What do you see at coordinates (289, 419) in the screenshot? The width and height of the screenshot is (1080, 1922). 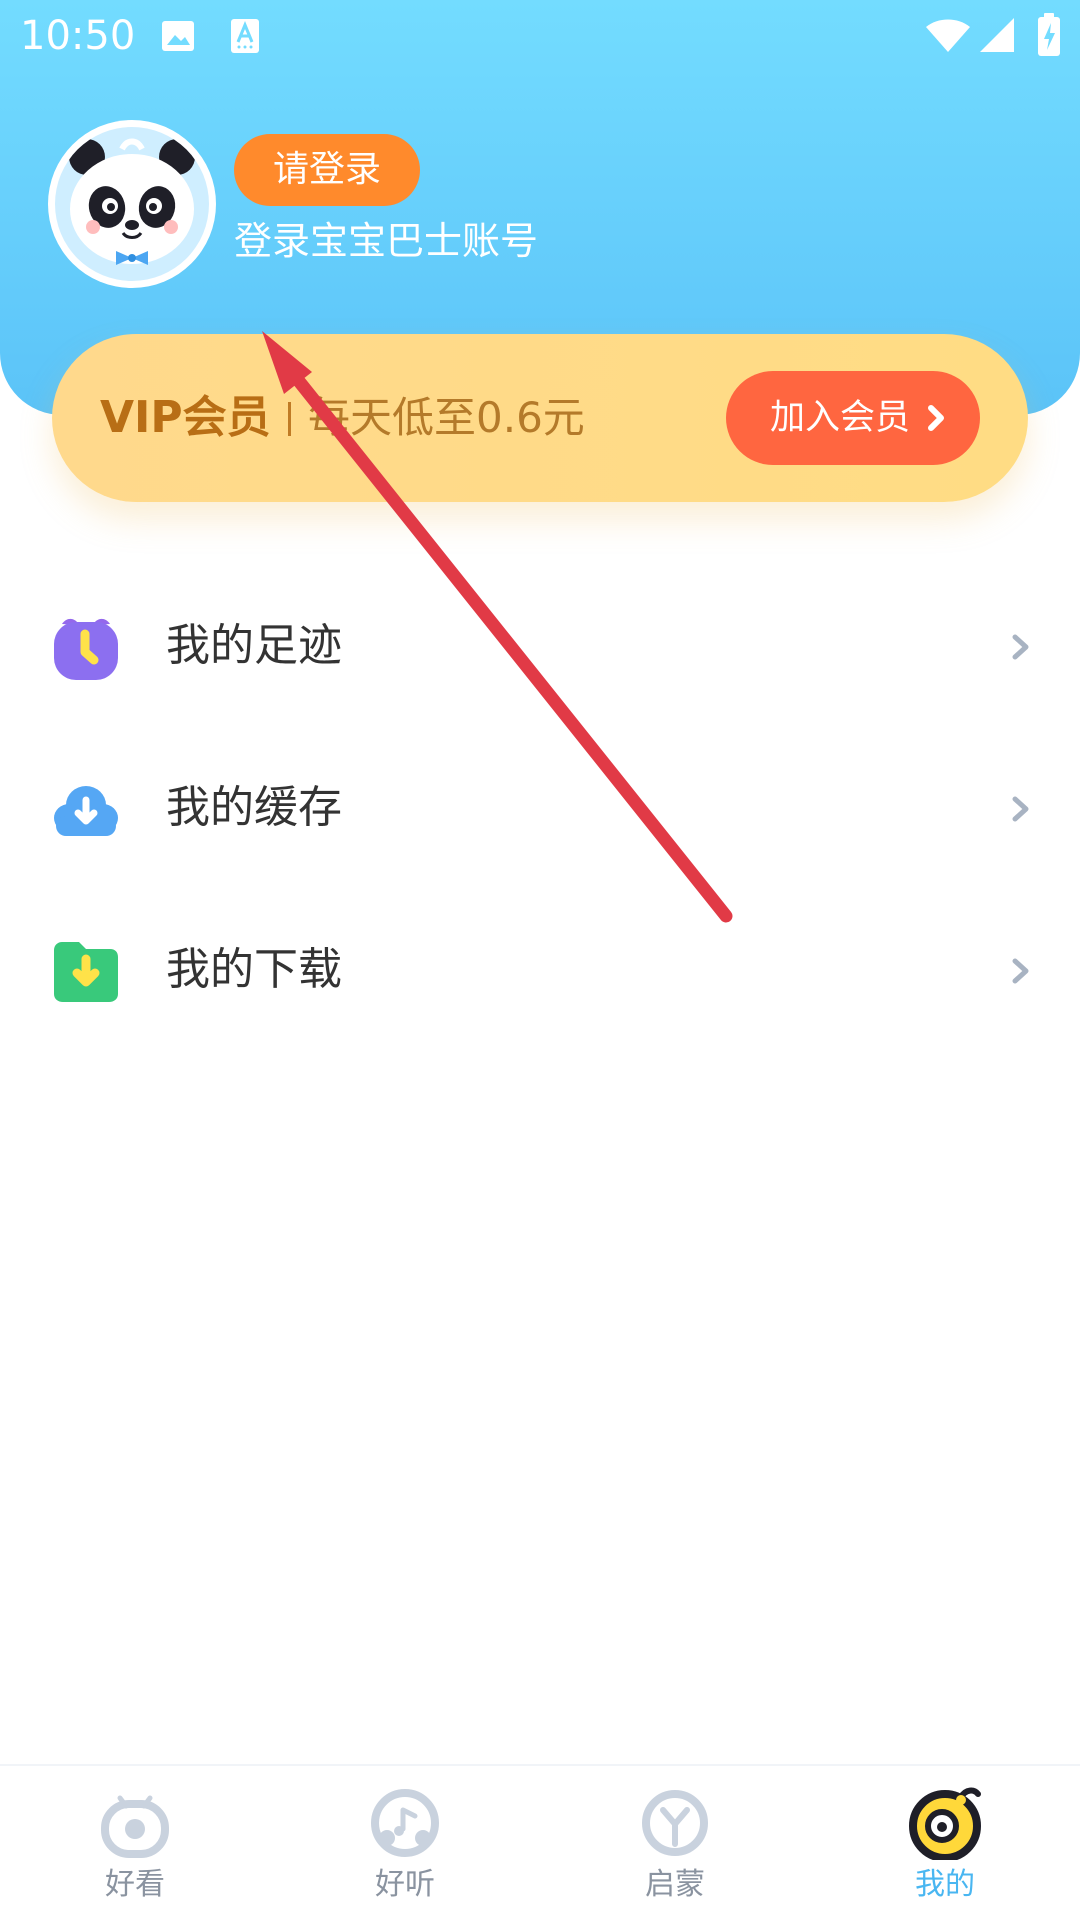 I see `vip-divider` at bounding box center [289, 419].